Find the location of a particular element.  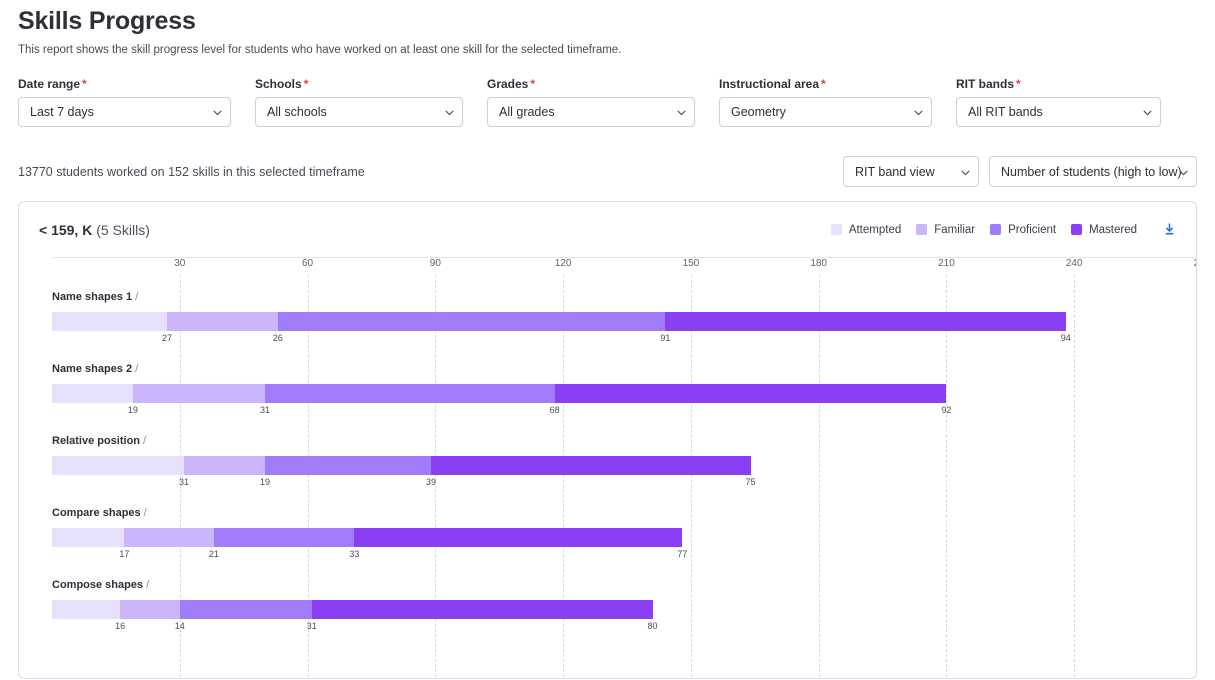

date-range-value: Last 7 days is located at coordinates (62, 112).